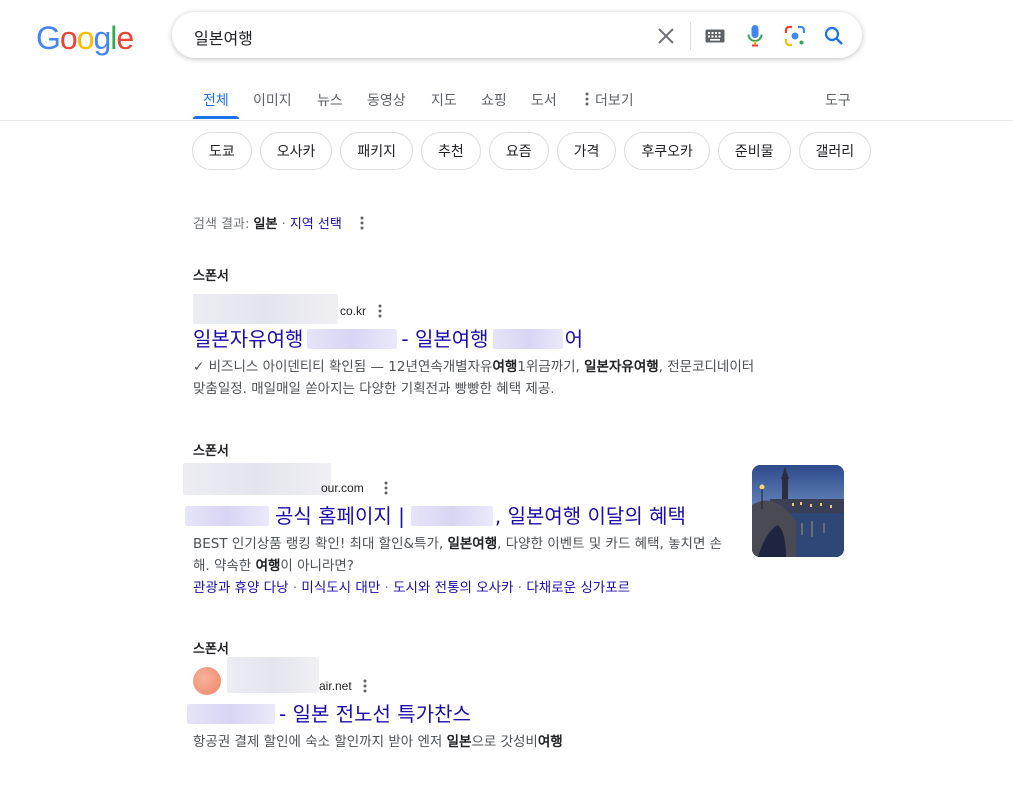 Image resolution: width=1013 pixels, height=785 pixels. I want to click on chip: 추천, so click(451, 151).